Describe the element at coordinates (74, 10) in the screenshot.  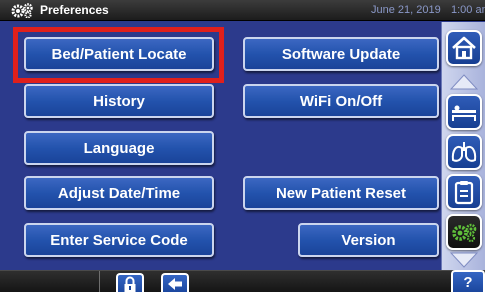
I see `page-title: Preferences` at that location.